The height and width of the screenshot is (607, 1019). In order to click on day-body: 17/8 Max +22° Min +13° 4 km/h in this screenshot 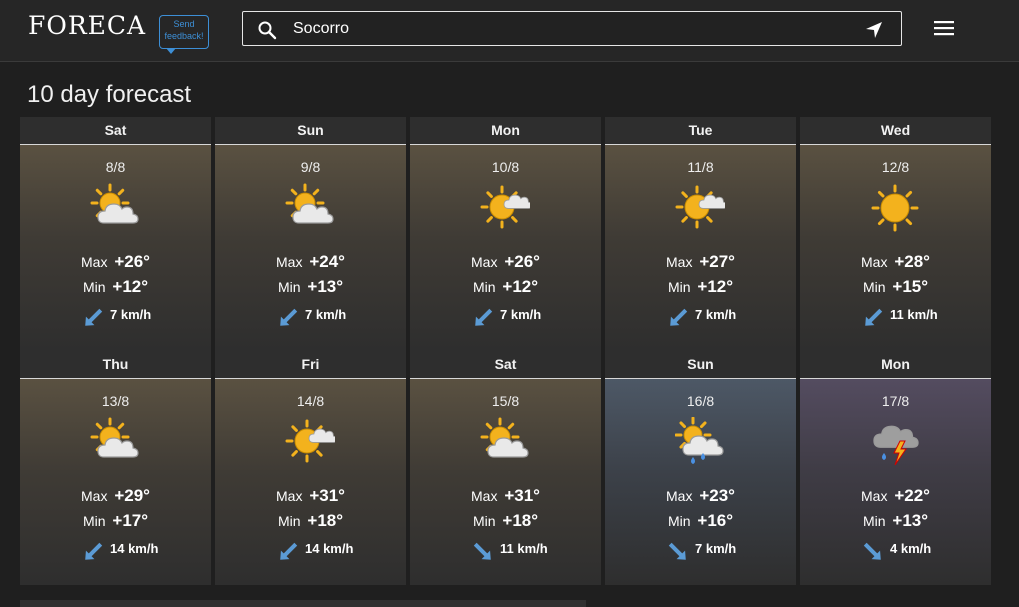, I will do `click(895, 482)`.